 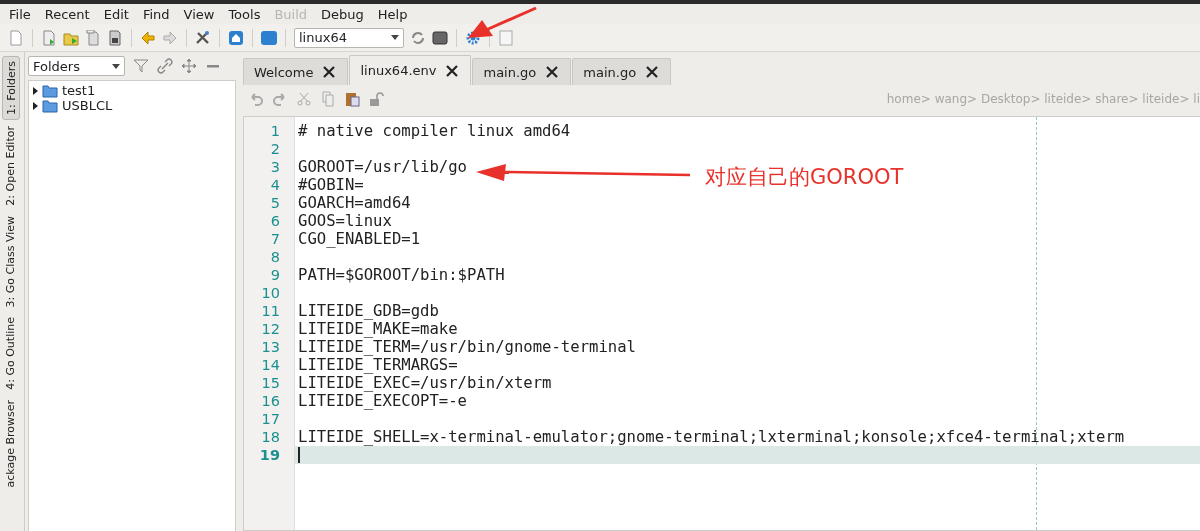 I want to click on link-icon, so click(x=165, y=66).